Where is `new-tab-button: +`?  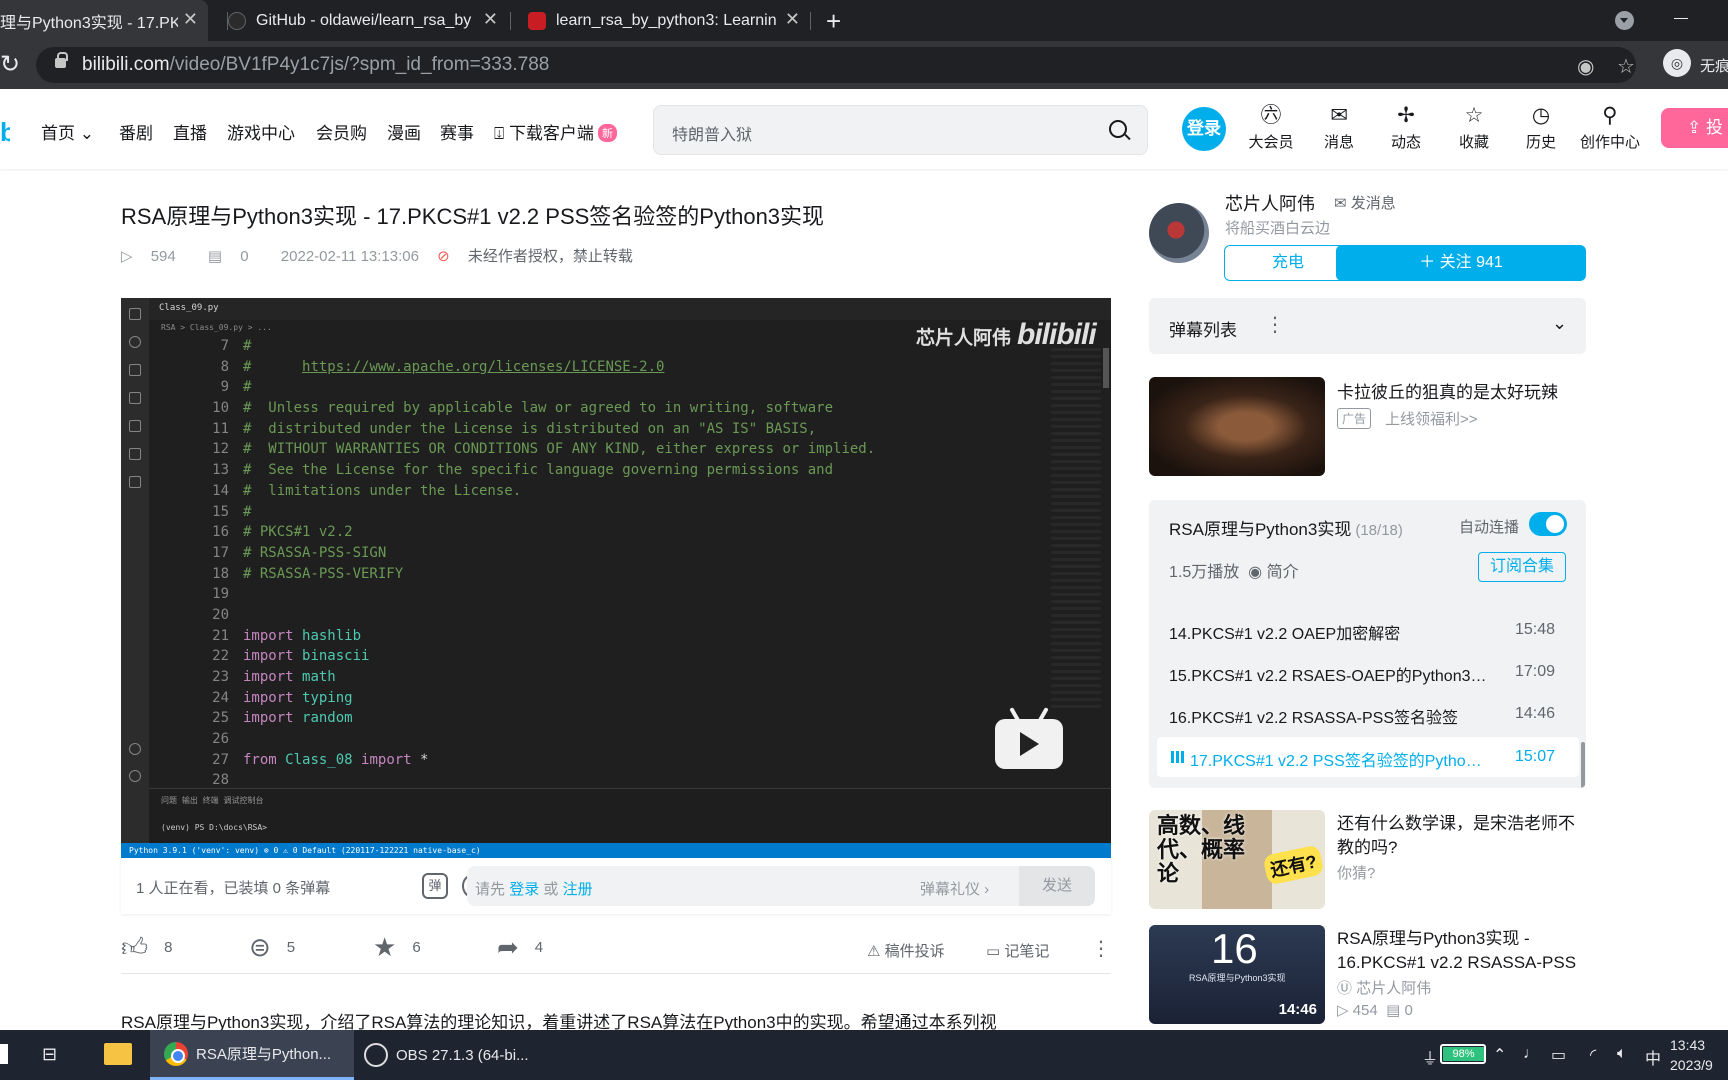 new-tab-button: + is located at coordinates (833, 21).